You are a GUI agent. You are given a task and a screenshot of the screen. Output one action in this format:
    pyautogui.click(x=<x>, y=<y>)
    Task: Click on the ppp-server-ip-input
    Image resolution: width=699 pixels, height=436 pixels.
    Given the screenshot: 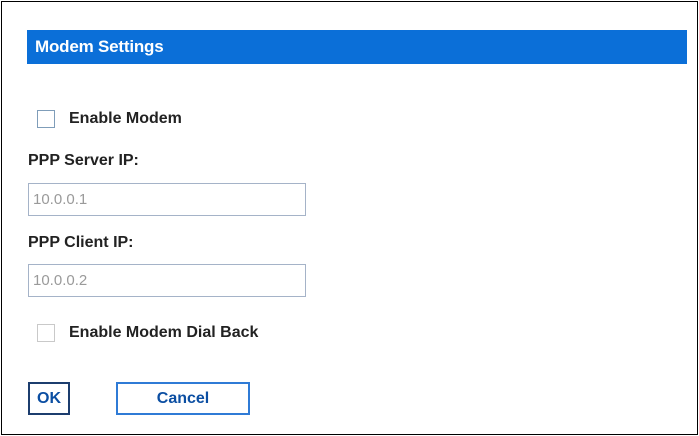 What is the action you would take?
    pyautogui.click(x=167, y=199)
    